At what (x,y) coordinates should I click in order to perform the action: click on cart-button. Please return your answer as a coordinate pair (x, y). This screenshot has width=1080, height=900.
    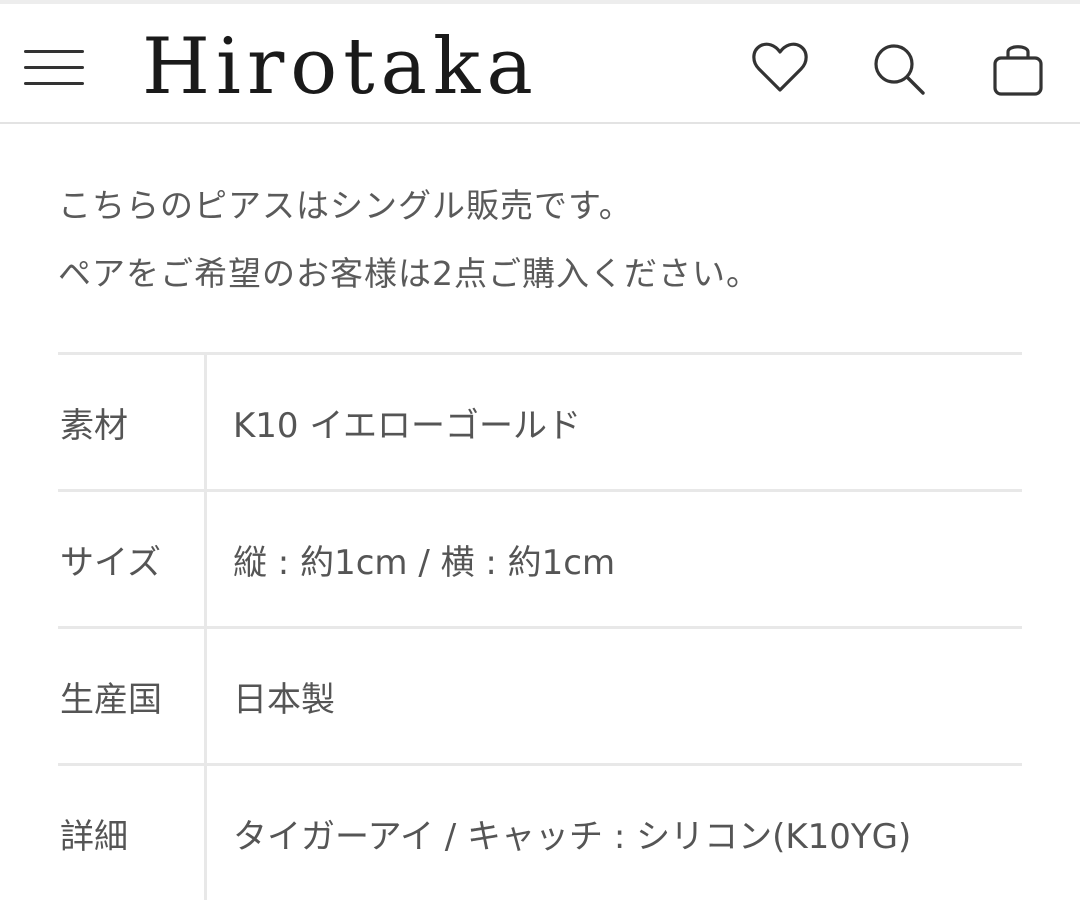
    Looking at the image, I should click on (1018, 68).